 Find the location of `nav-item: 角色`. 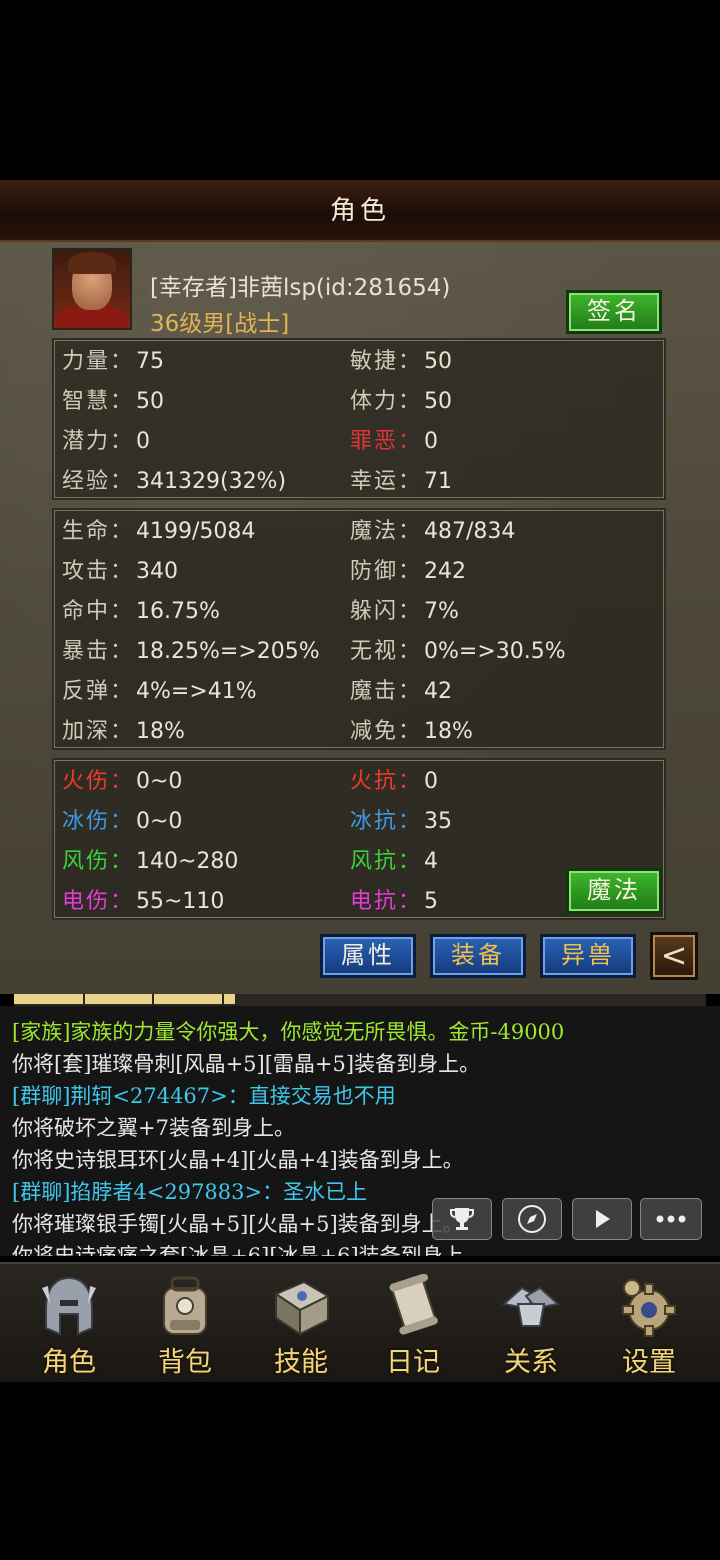

nav-item: 角色 is located at coordinates (69, 1323).